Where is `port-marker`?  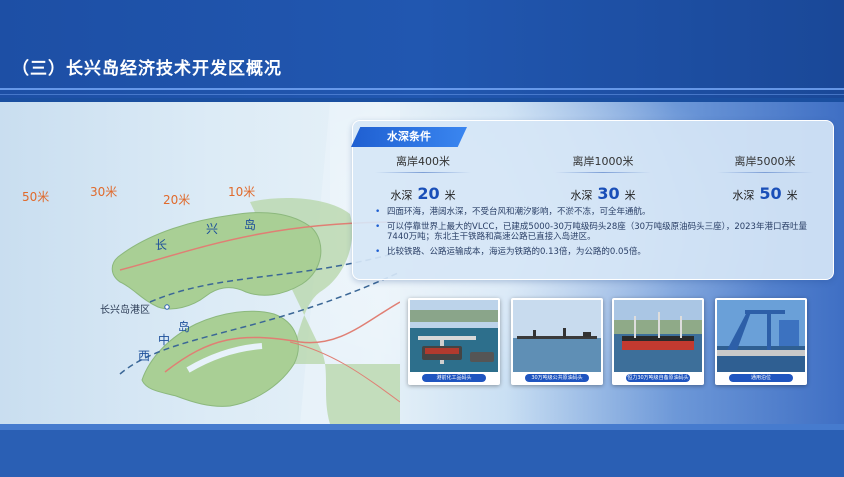 port-marker is located at coordinates (167, 307).